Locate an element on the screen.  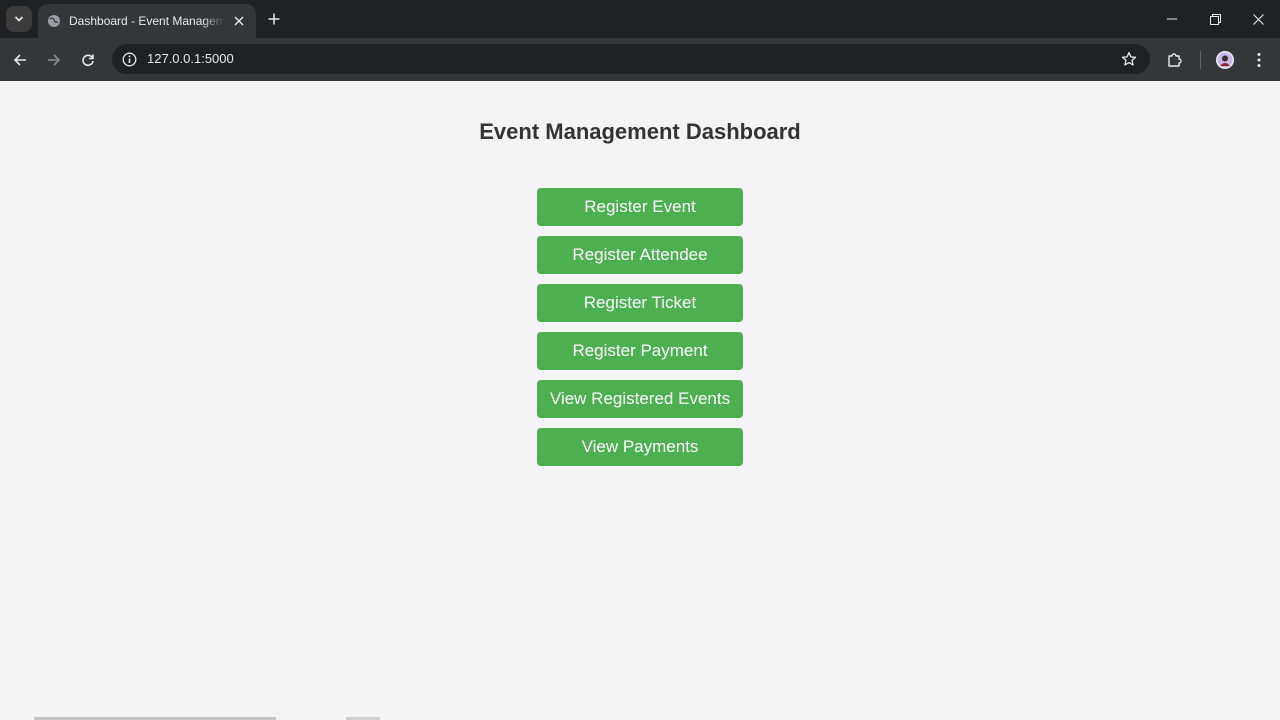
register-payment-button: Register Payment is located at coordinates (640, 351).